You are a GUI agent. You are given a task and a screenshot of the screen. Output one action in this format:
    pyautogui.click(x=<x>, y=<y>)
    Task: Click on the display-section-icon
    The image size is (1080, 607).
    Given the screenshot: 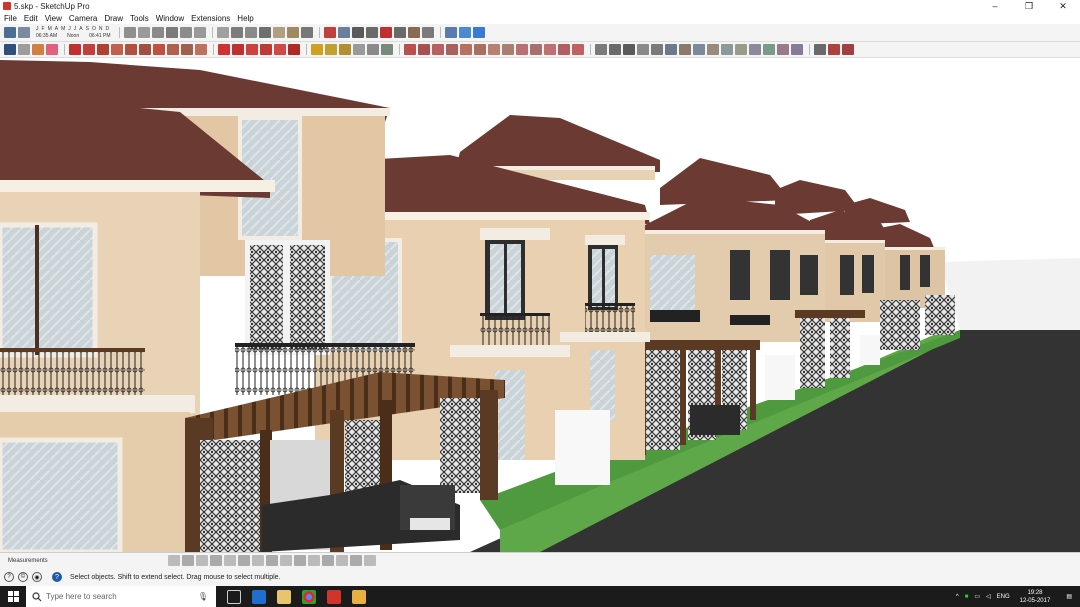 What is the action you would take?
    pyautogui.click(x=478, y=32)
    